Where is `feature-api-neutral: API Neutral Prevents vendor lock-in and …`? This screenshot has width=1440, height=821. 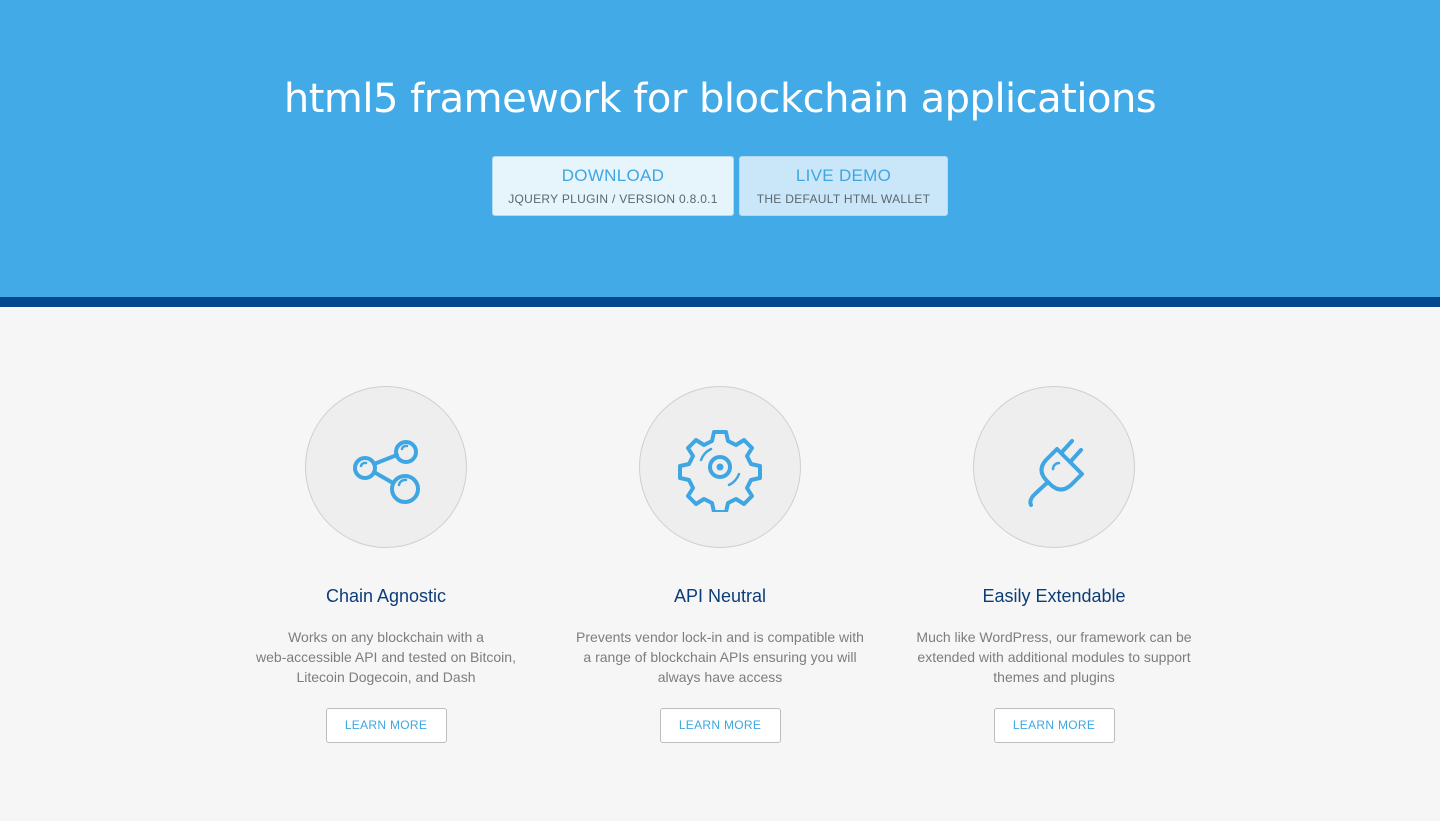 feature-api-neutral: API Neutral Prevents vendor lock-in and … is located at coordinates (720, 564).